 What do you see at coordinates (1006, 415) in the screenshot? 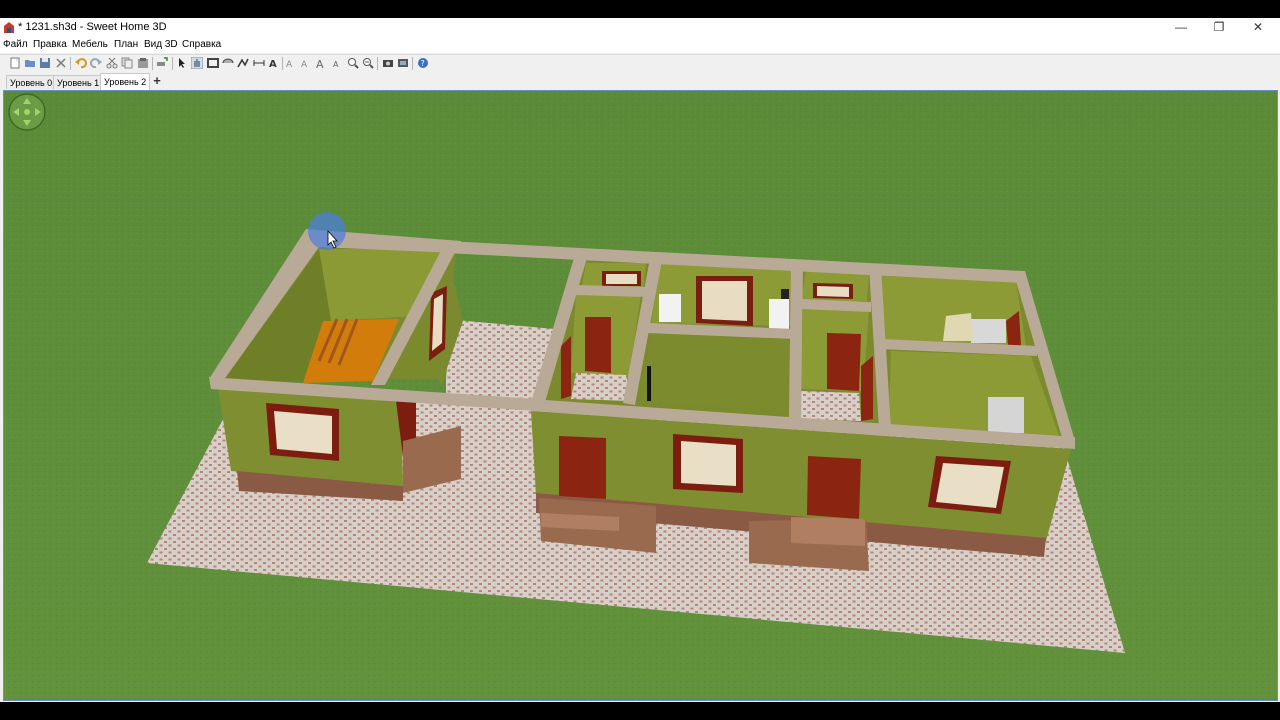
I see `bath-unit` at bounding box center [1006, 415].